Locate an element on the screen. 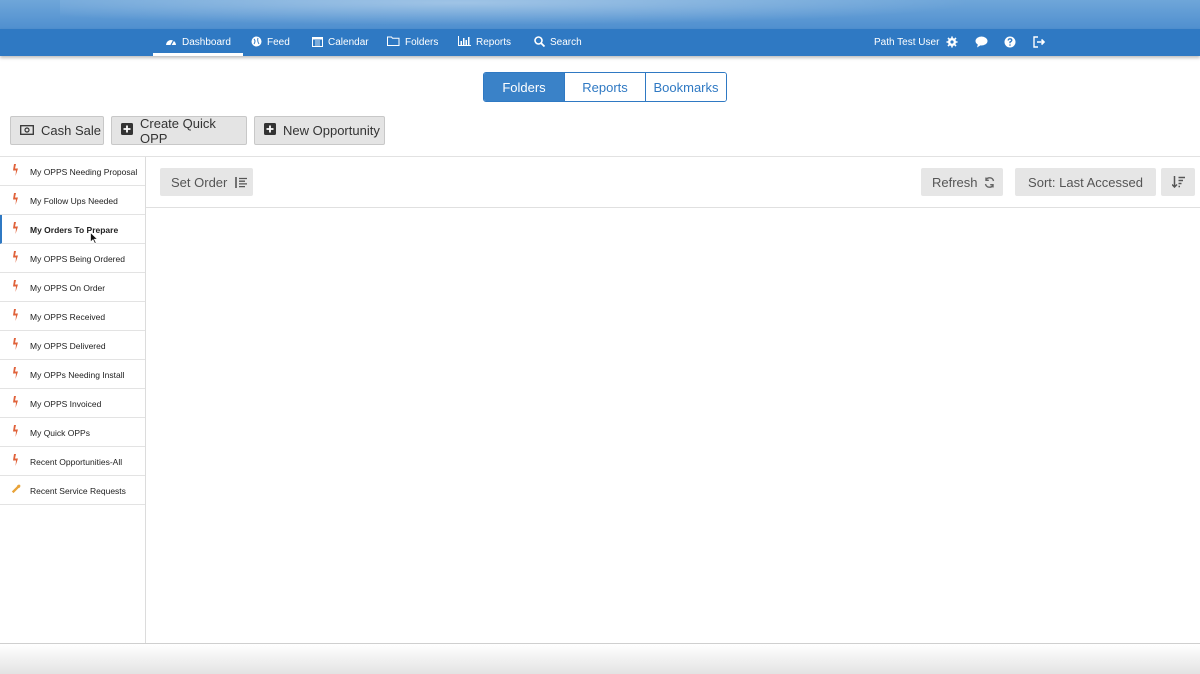 Image resolution: width=1200 pixels, height=674 pixels. help-icon is located at coordinates (1010, 42).